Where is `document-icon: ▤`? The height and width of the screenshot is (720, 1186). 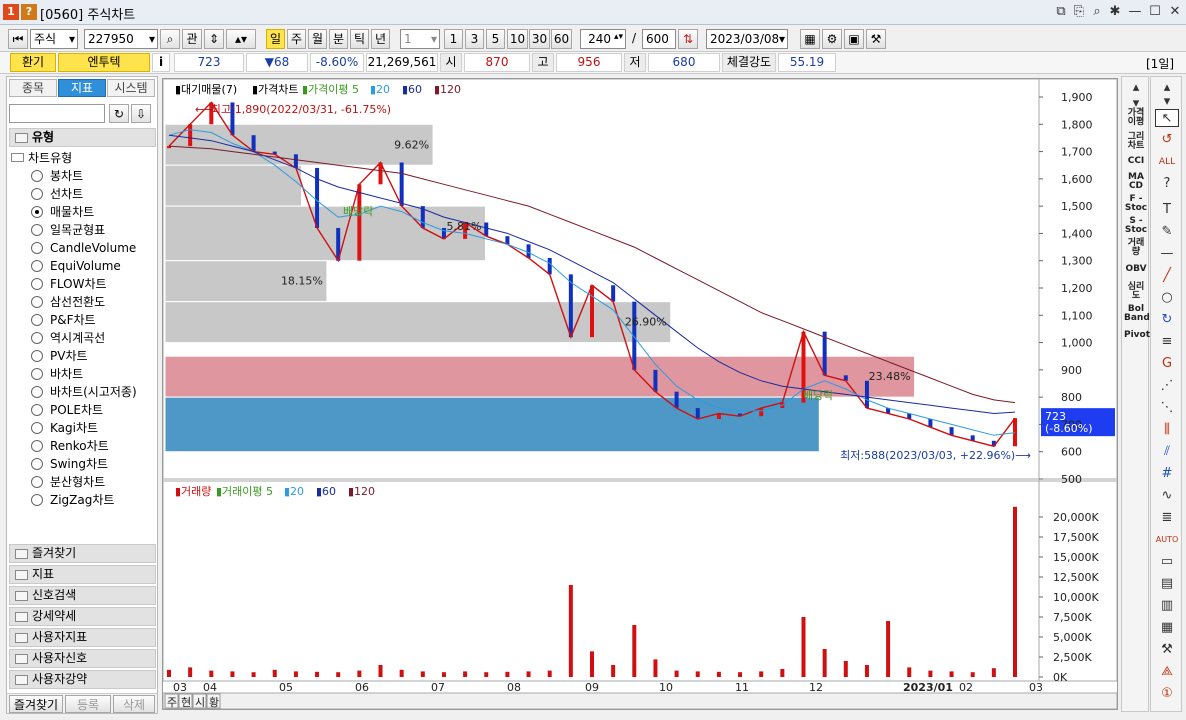
document-icon: ▤ is located at coordinates (1167, 584).